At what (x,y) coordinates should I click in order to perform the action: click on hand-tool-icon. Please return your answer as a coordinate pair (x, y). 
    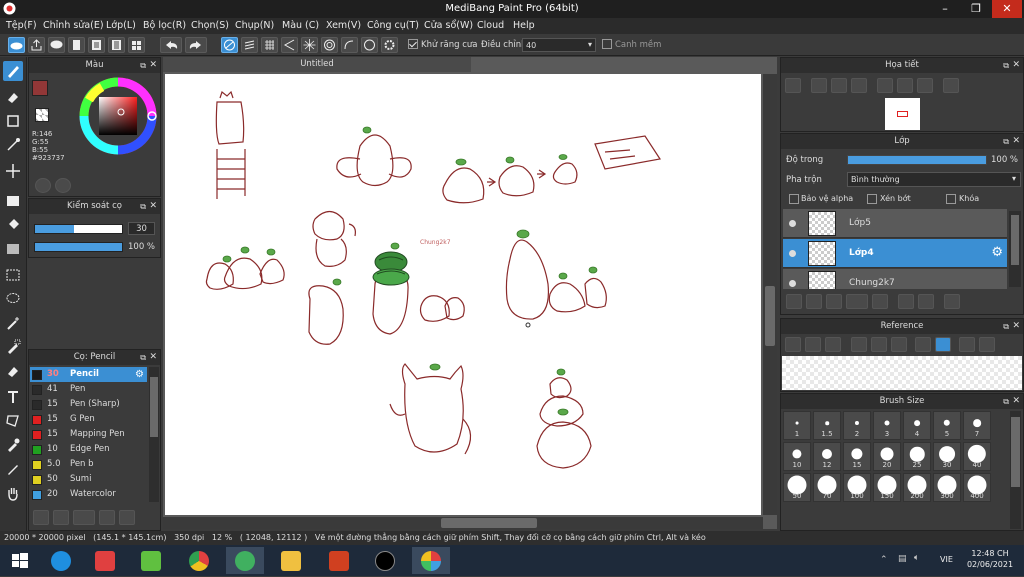
    Looking at the image, I should click on (13, 493).